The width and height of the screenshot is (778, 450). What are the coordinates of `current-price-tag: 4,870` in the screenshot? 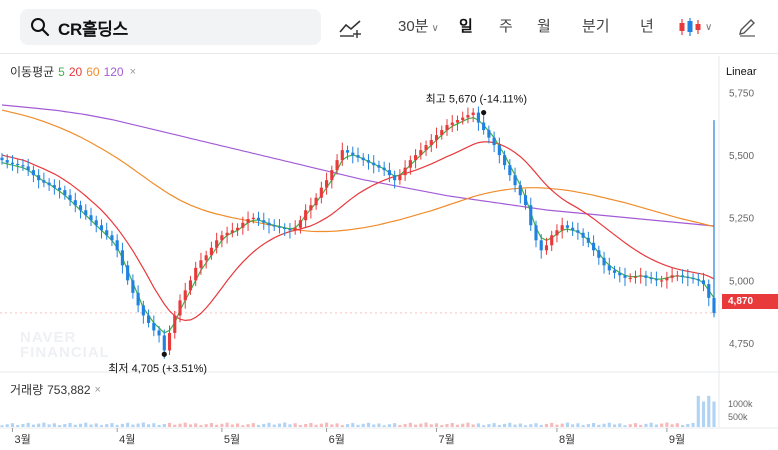 It's located at (750, 301).